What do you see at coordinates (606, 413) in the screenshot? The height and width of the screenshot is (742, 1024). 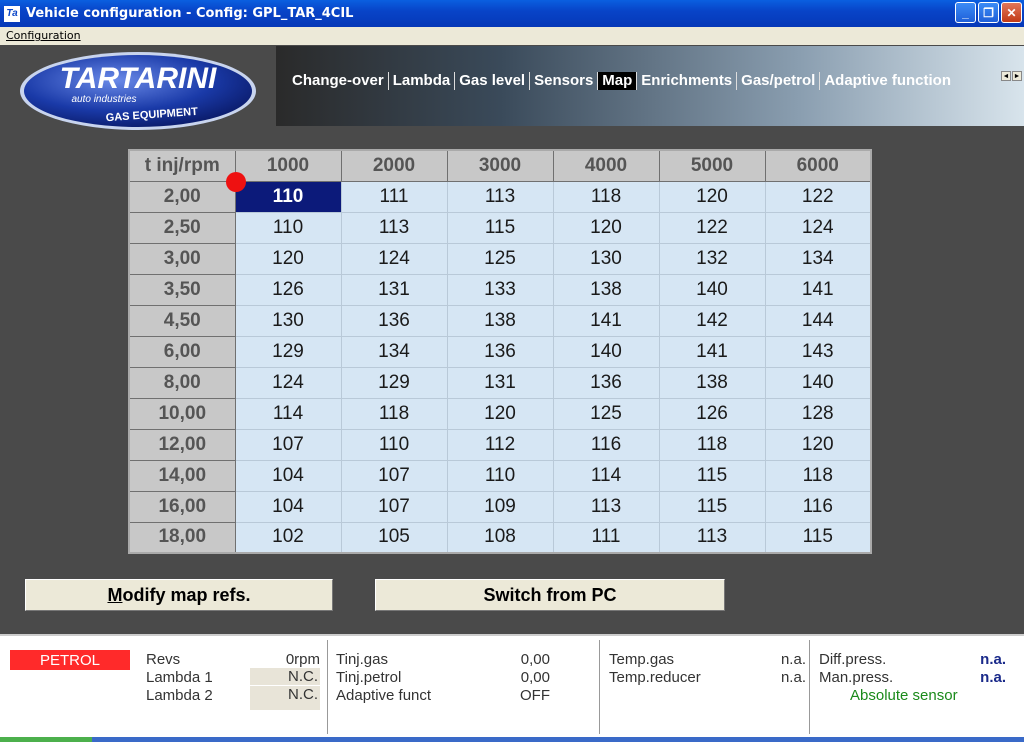 I see `map-cell: 125` at bounding box center [606, 413].